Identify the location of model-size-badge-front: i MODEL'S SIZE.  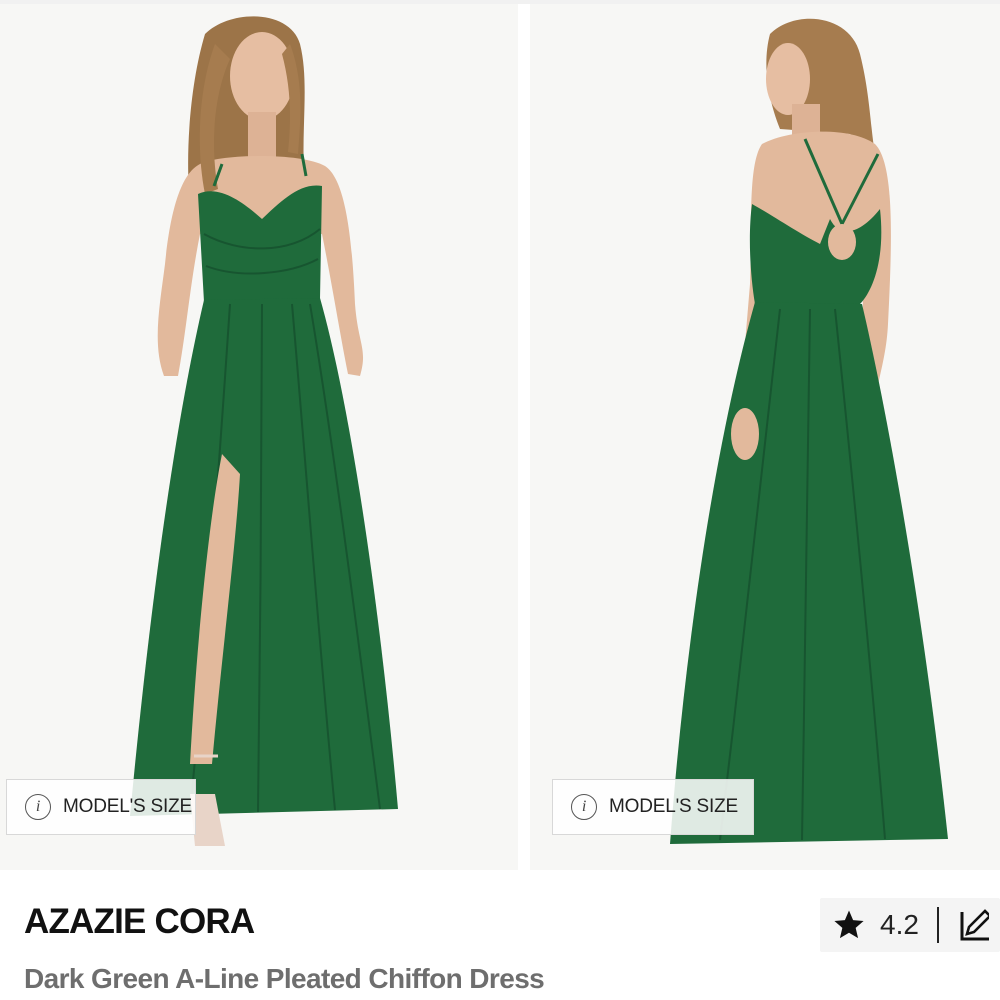
(101, 807).